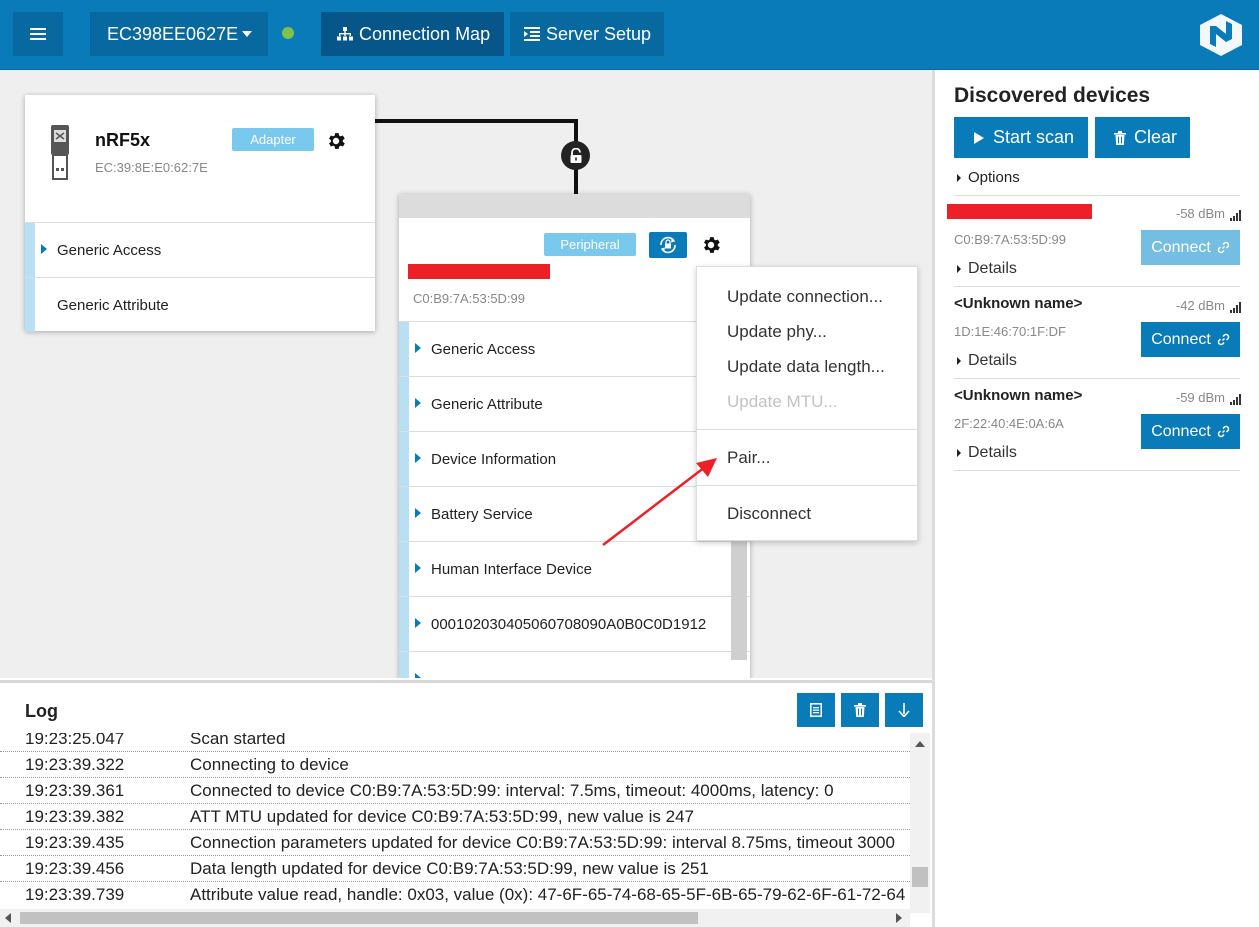 The image size is (1259, 927). I want to click on peripheral-scrollbar, so click(739, 600).